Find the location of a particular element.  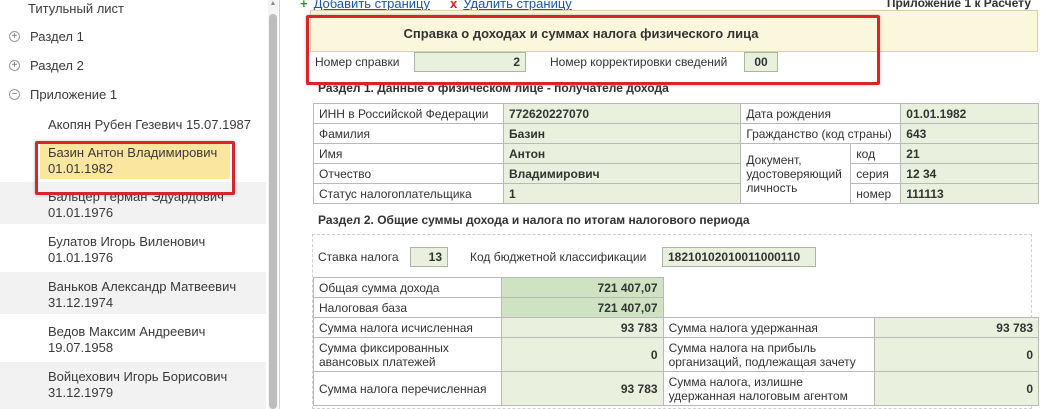

person-item: Булатов Игорь Виленович 01.01.1976 is located at coordinates (152, 250).